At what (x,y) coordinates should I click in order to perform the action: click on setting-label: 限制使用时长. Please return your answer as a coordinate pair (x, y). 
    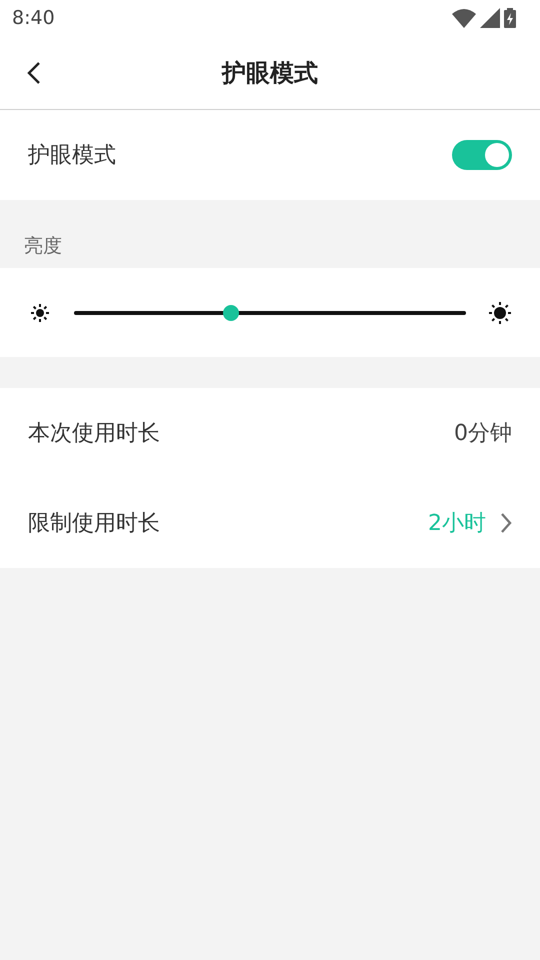
    Looking at the image, I should click on (94, 523).